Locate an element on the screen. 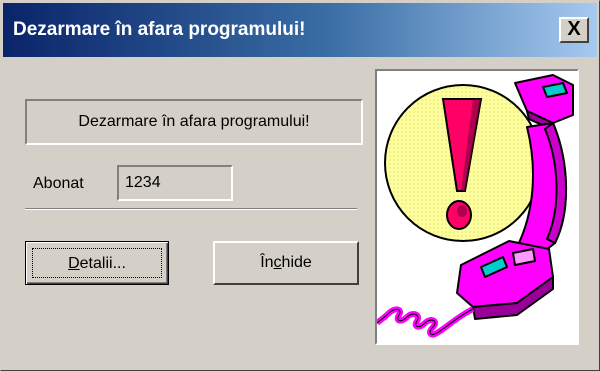 The height and width of the screenshot is (371, 600). close-icon: X is located at coordinates (574, 29).